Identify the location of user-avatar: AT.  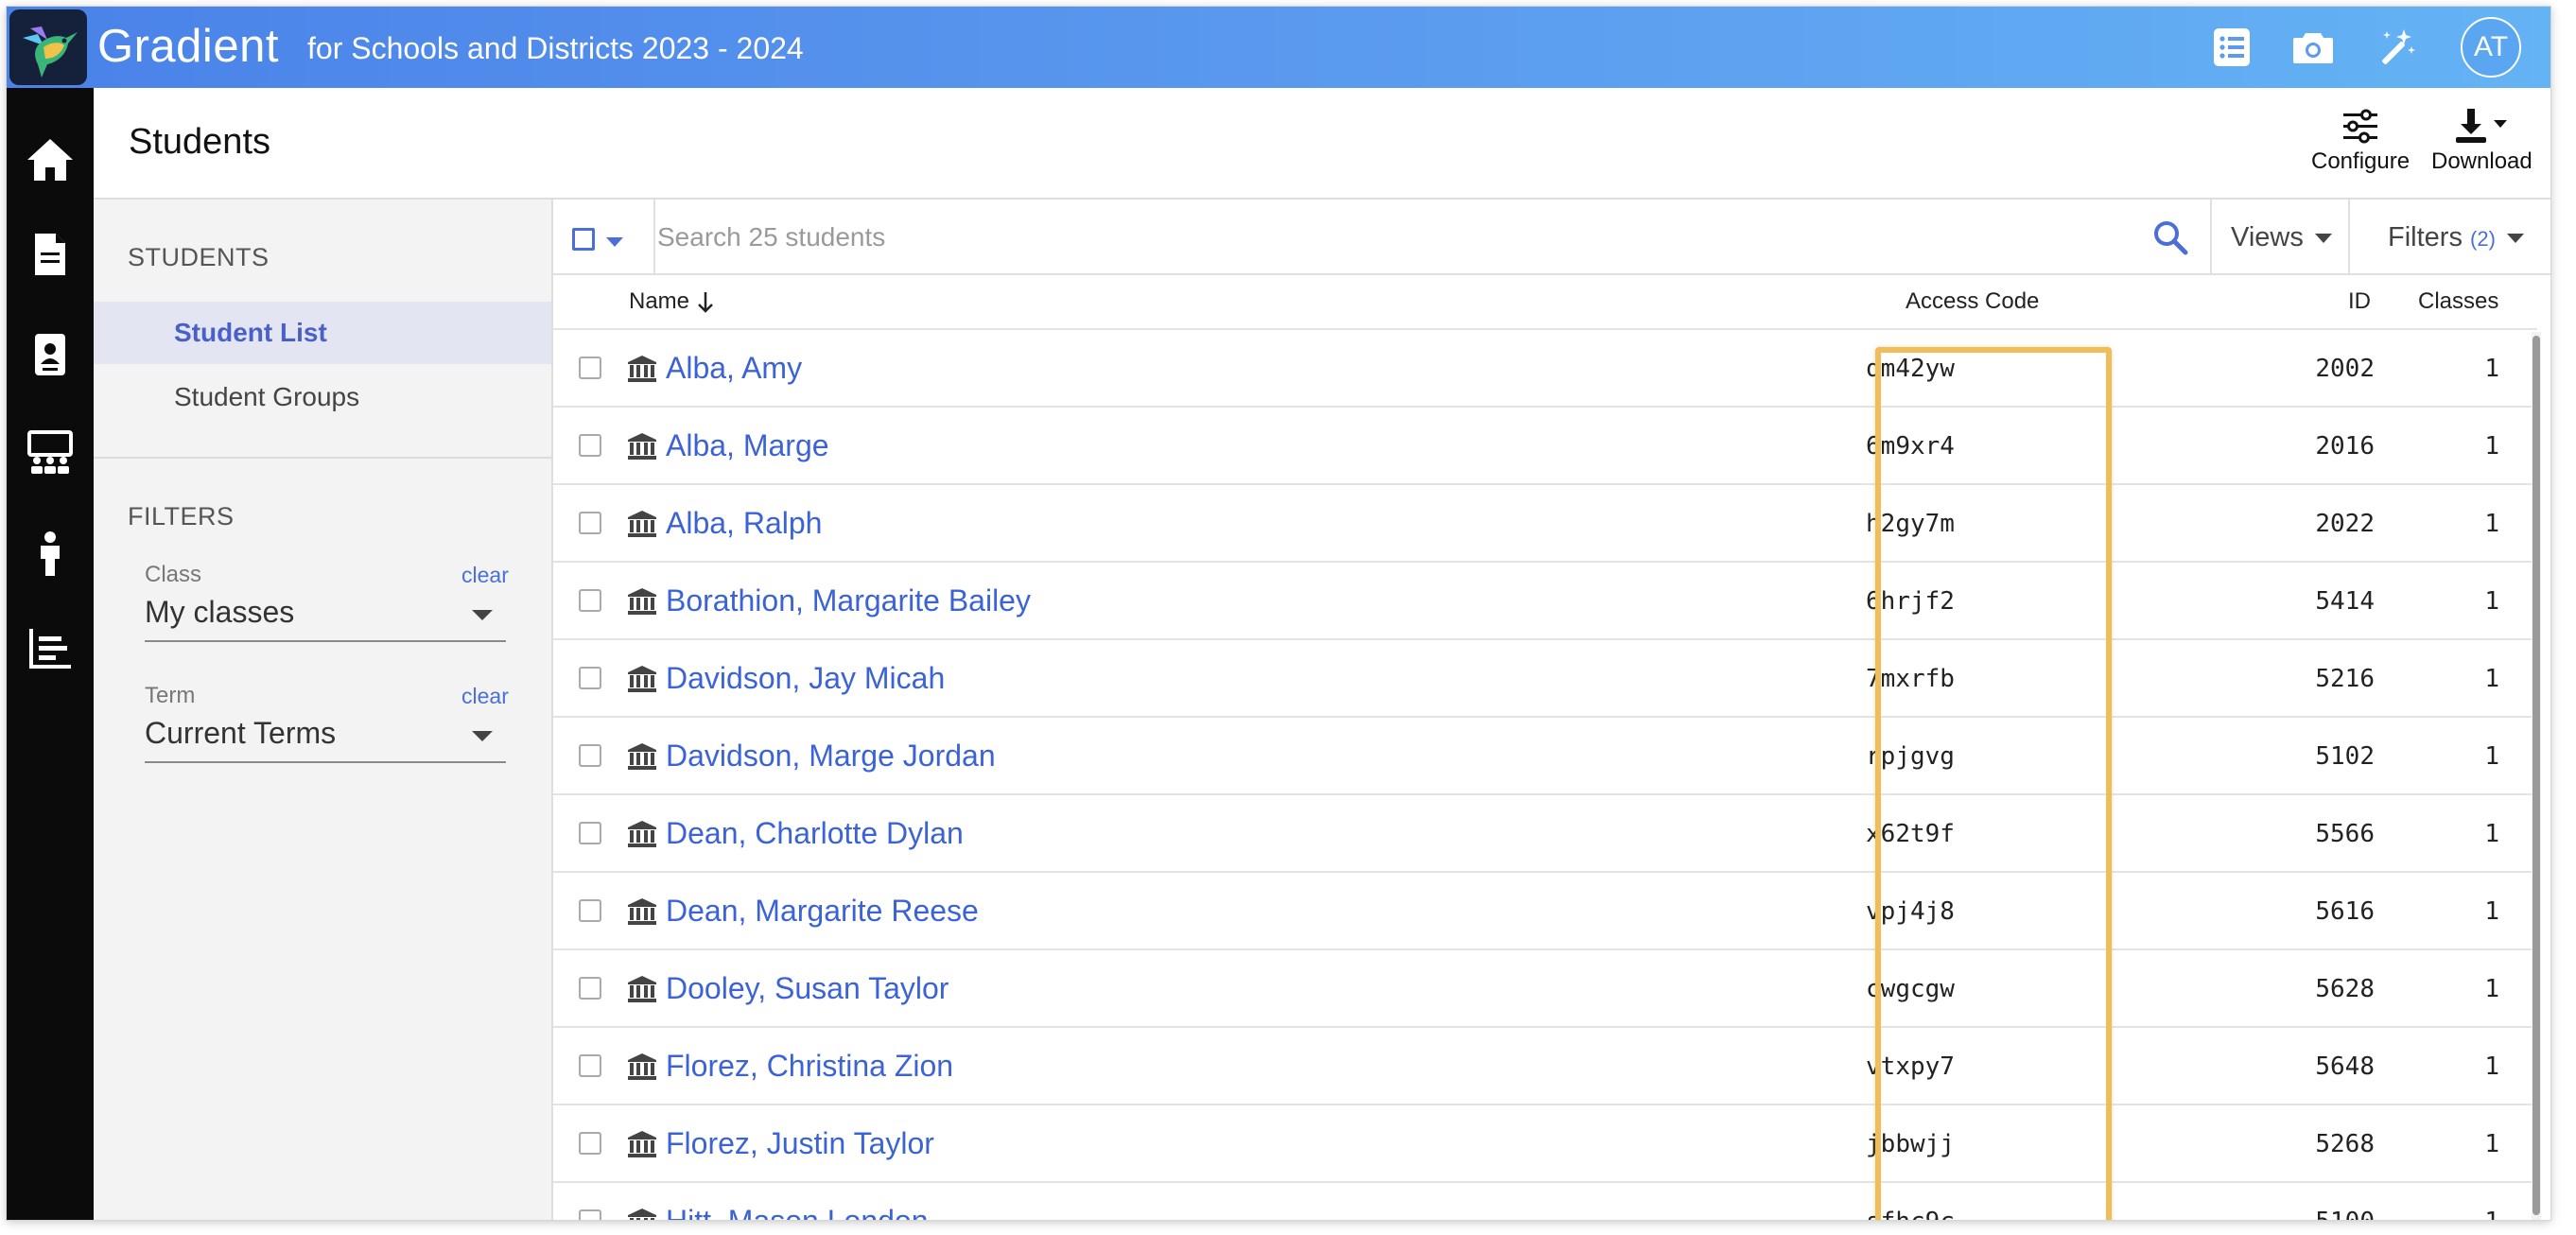
(2491, 47).